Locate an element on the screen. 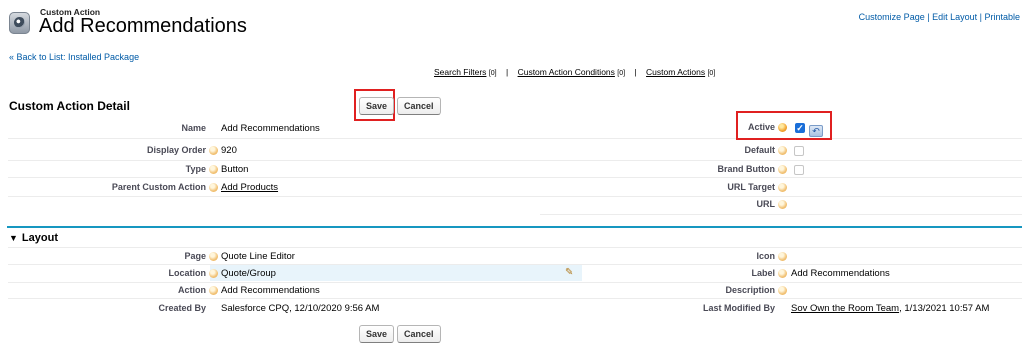 This screenshot has height=349, width=1024. detail-section-title: Custom Action Detail is located at coordinates (69, 106).